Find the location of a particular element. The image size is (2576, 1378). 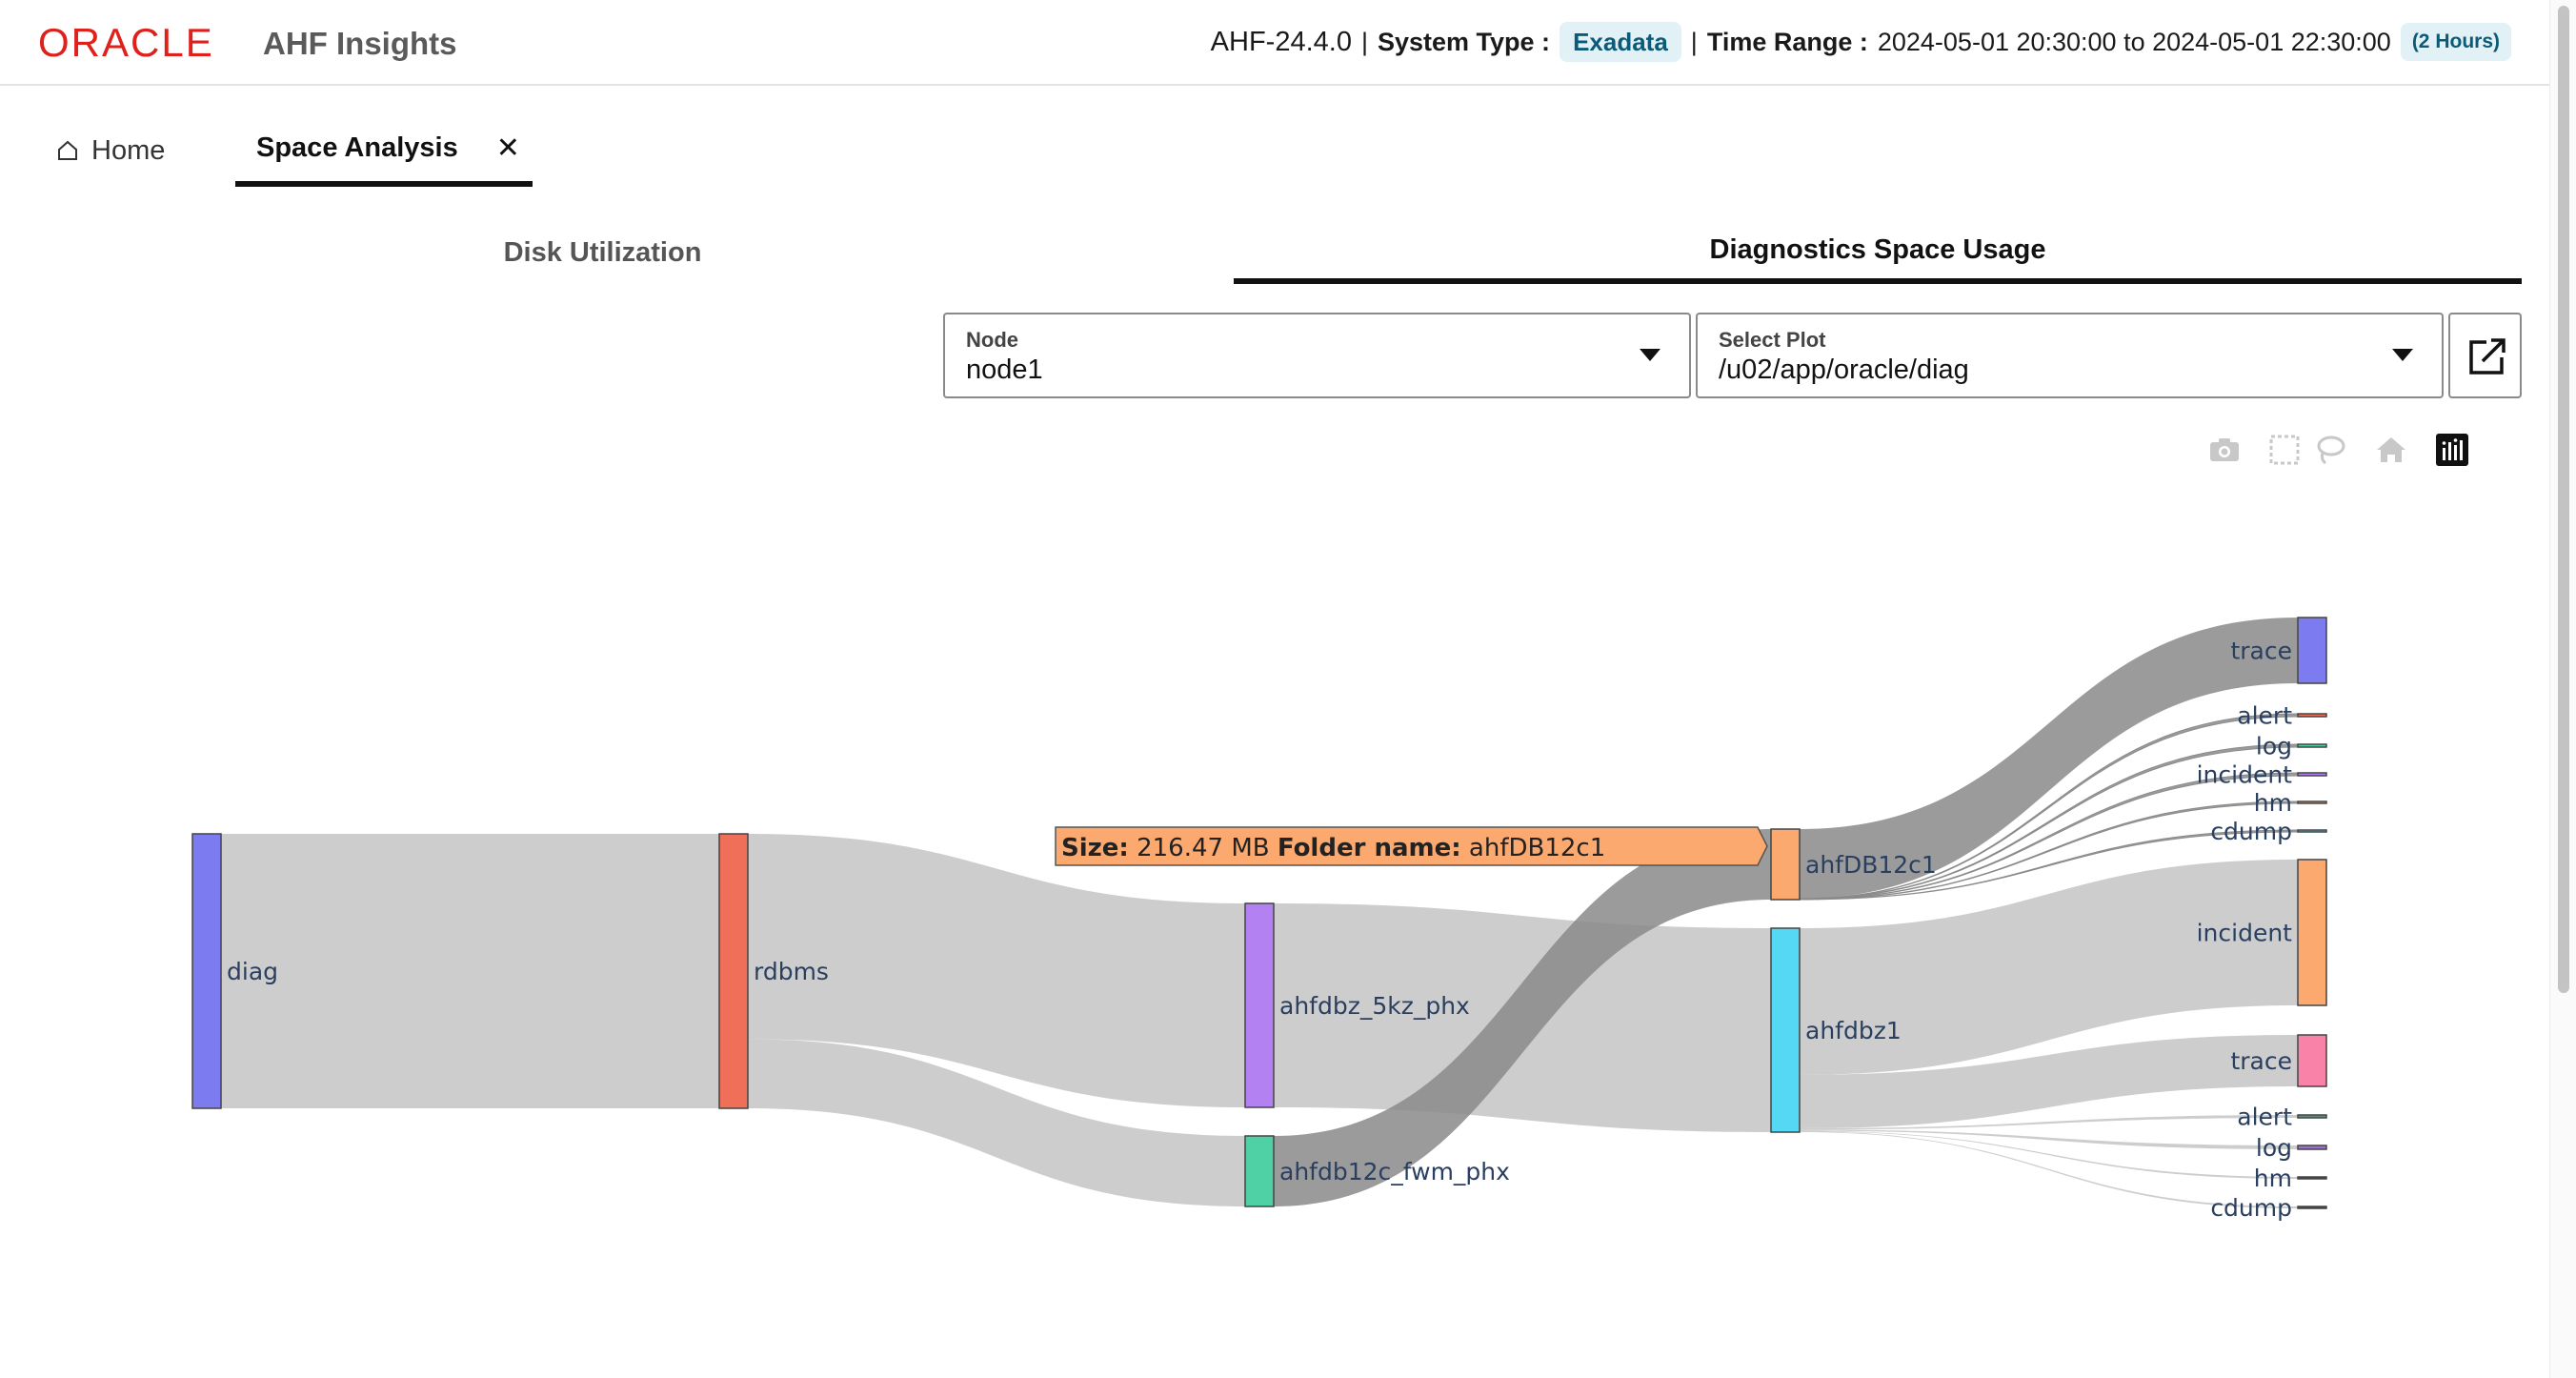

subtab-disk-utilization: Disk Utilization is located at coordinates (602, 252).